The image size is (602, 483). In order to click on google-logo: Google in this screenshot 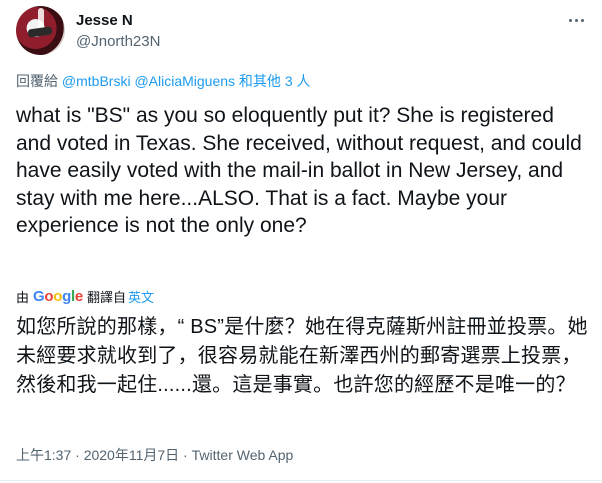, I will do `click(58, 296)`.